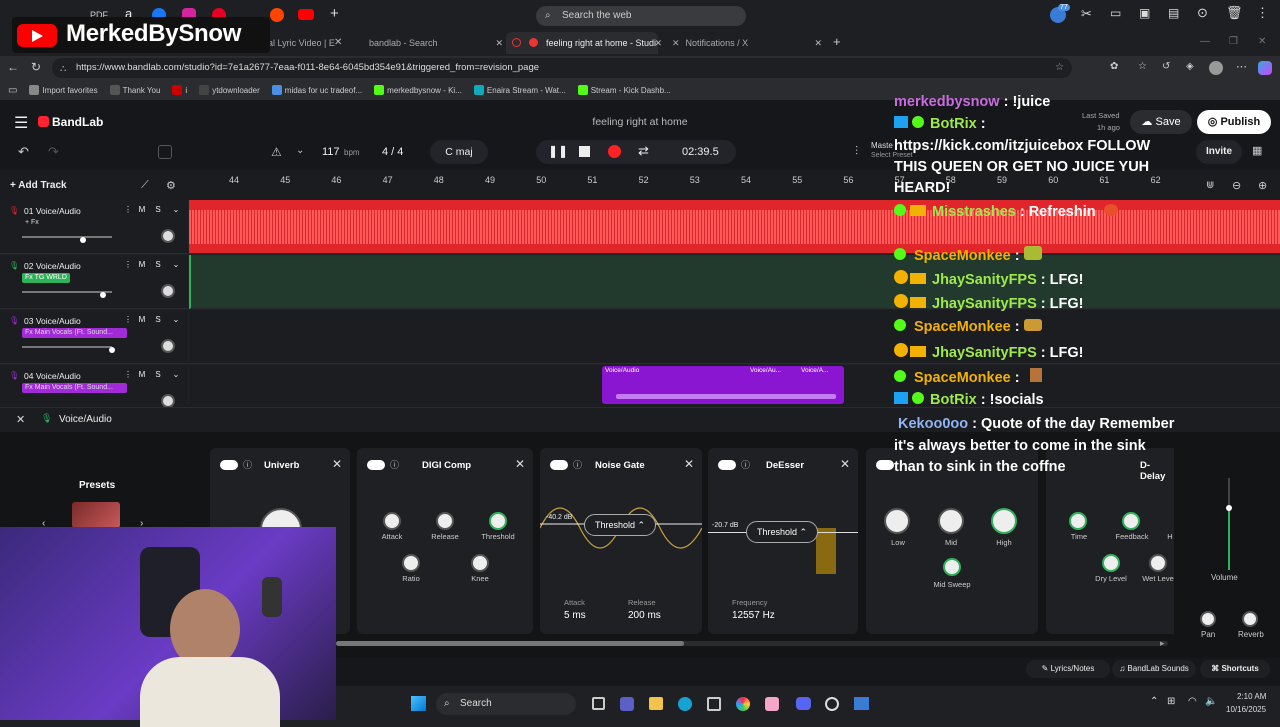 Image resolution: width=1280 pixels, height=727 pixels. What do you see at coordinates (627, 704) in the screenshot?
I see `teams-icon` at bounding box center [627, 704].